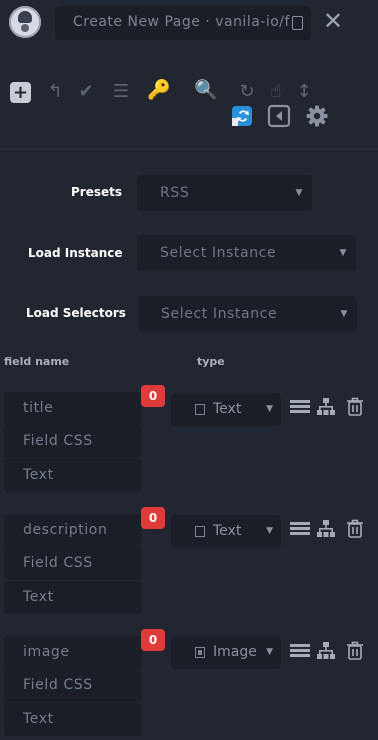  I want to click on return-icon: ↰, so click(55, 92).